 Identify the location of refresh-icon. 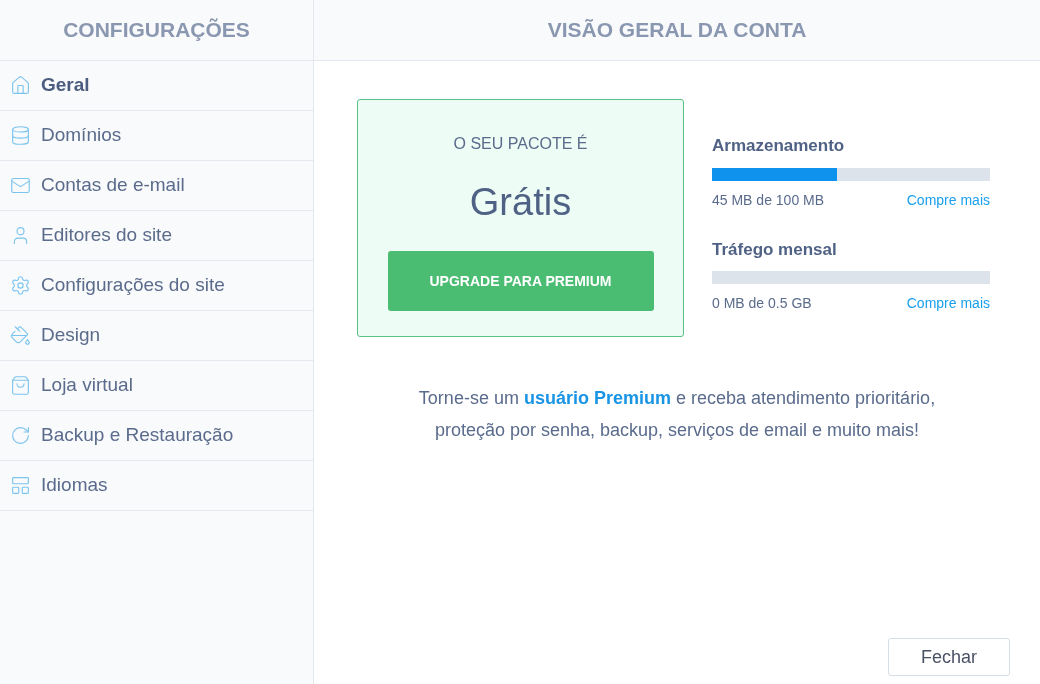
(20, 435).